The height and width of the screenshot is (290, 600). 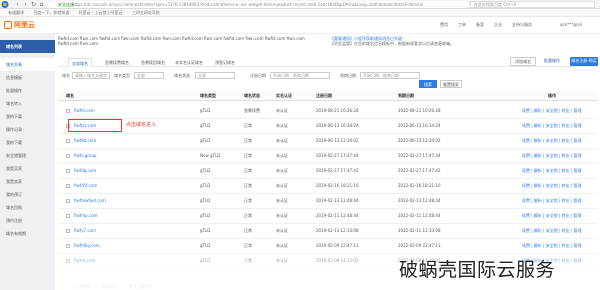 What do you see at coordinates (406, 95) in the screenshot?
I see `col-header-expdate: 到期日期` at bounding box center [406, 95].